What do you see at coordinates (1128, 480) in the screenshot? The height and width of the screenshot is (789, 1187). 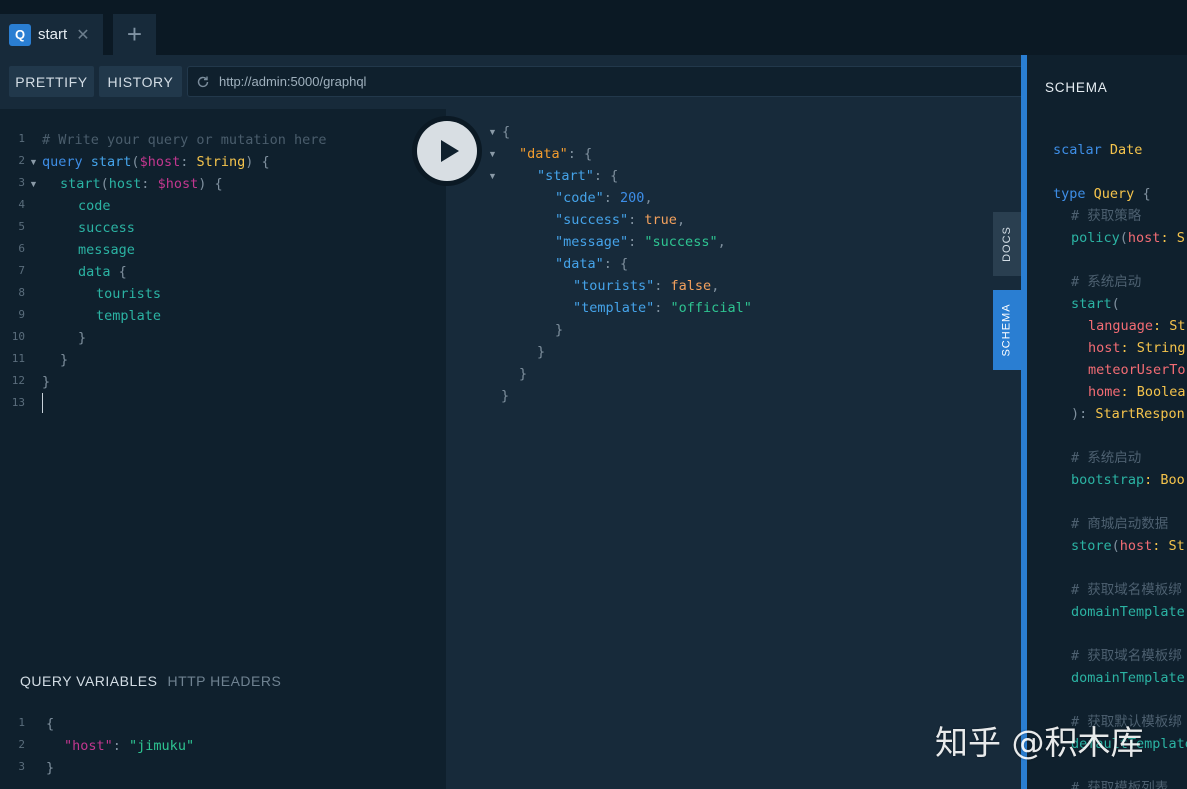 I see `schema-line: bootstrap: Boo` at bounding box center [1128, 480].